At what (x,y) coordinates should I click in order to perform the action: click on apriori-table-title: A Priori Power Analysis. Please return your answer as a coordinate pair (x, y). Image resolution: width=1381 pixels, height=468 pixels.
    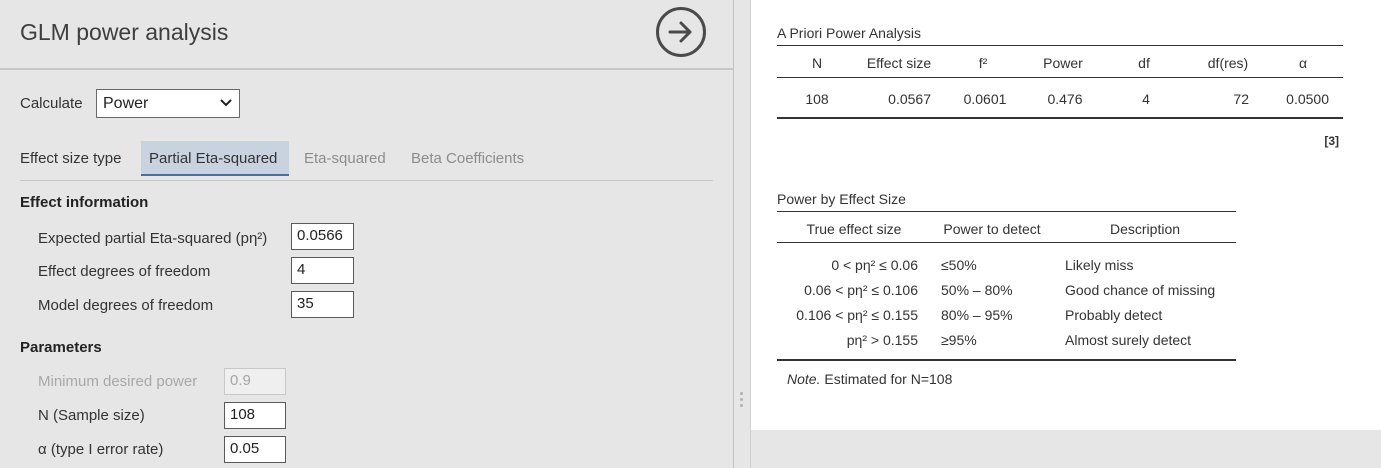
    Looking at the image, I should click on (849, 33).